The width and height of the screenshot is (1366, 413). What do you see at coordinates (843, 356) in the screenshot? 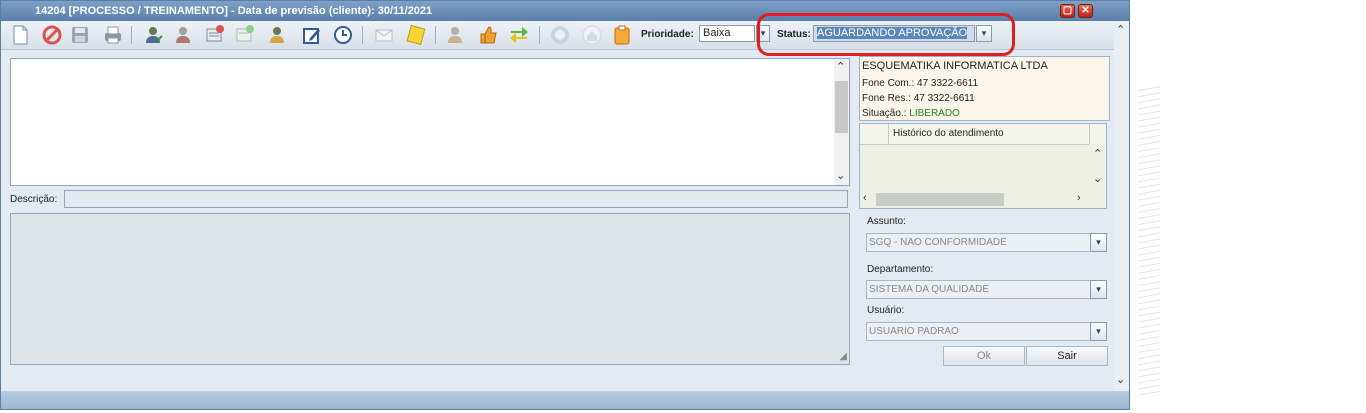
I see `resize-grip-icon: ◢` at bounding box center [843, 356].